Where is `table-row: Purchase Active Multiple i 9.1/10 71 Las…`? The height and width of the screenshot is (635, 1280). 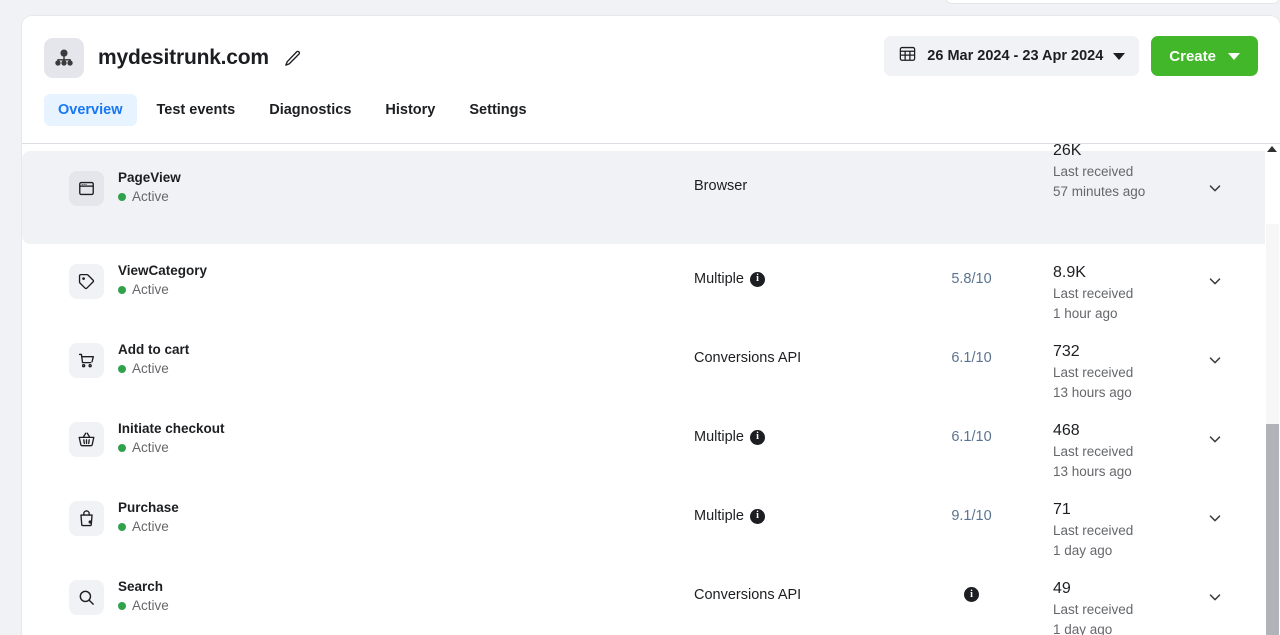 table-row: Purchase Active Multiple i 9.1/10 71 Las… is located at coordinates (651, 520).